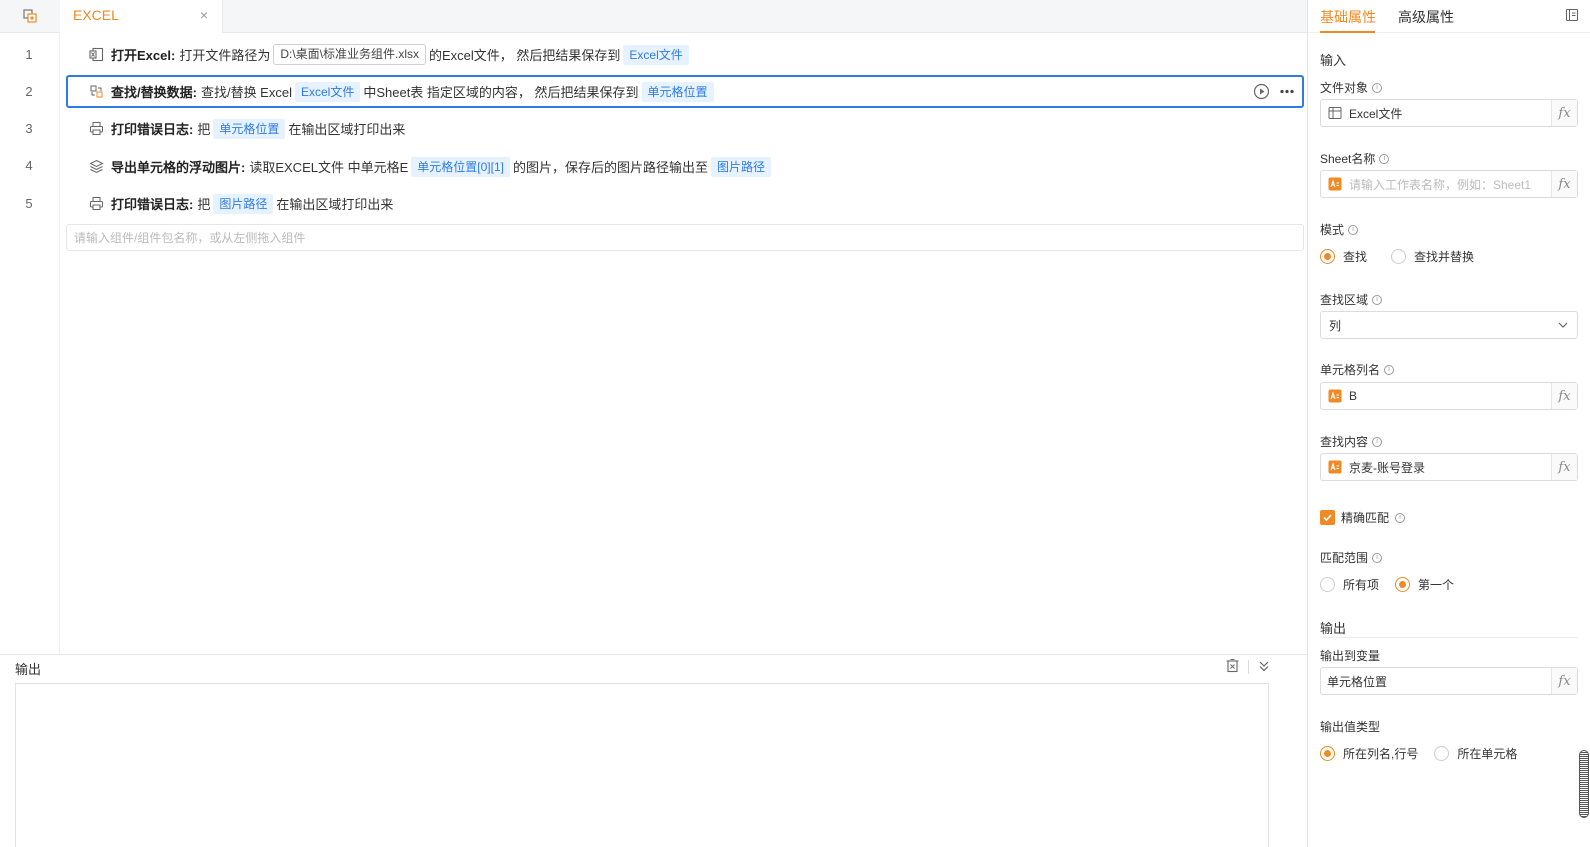  What do you see at coordinates (460, 166) in the screenshot?
I see `variable-chip: 单元格位置[0][1]` at bounding box center [460, 166].